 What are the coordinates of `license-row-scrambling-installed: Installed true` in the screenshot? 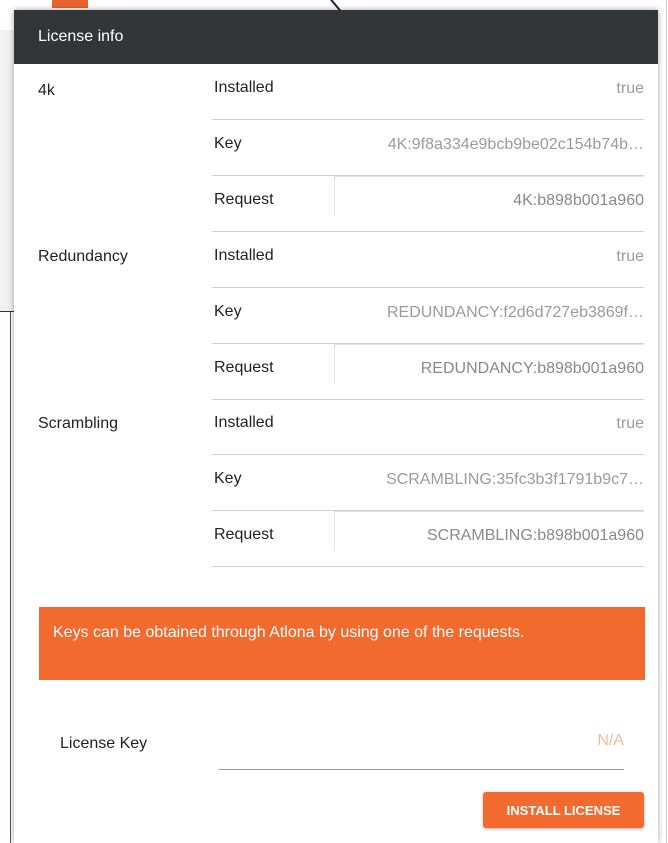 It's located at (428, 427).